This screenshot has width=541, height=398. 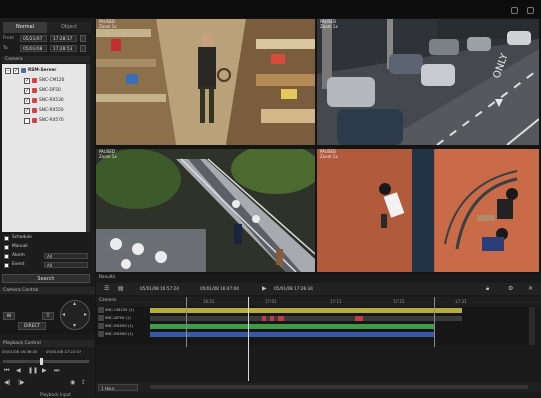 What do you see at coordinates (209, 301) in the screenshot?
I see `tick-label: 16:51` at bounding box center [209, 301].